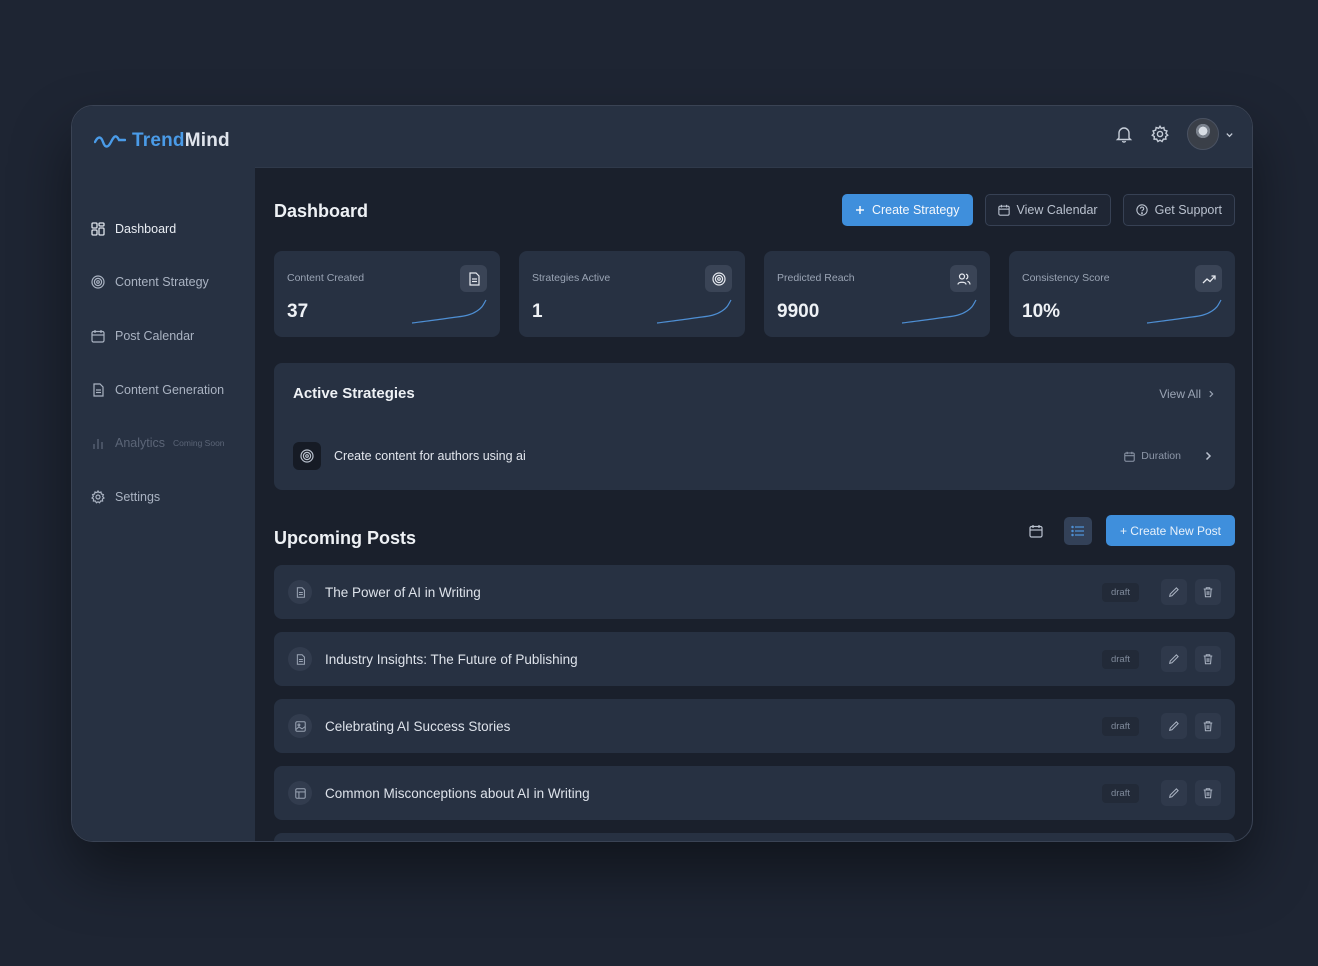 This screenshot has height=966, width=1318. What do you see at coordinates (1180, 394) in the screenshot?
I see `view-all-label: View All` at bounding box center [1180, 394].